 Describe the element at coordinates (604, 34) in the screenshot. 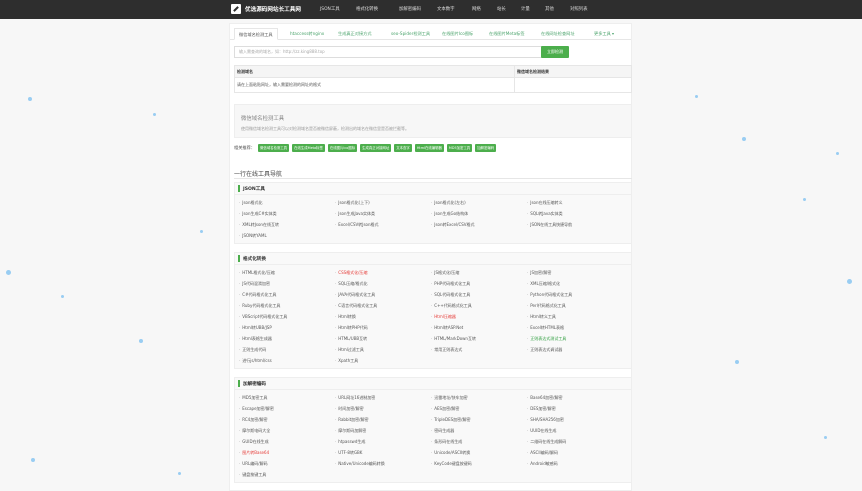

I see `tab-7: 更多工具` at that location.